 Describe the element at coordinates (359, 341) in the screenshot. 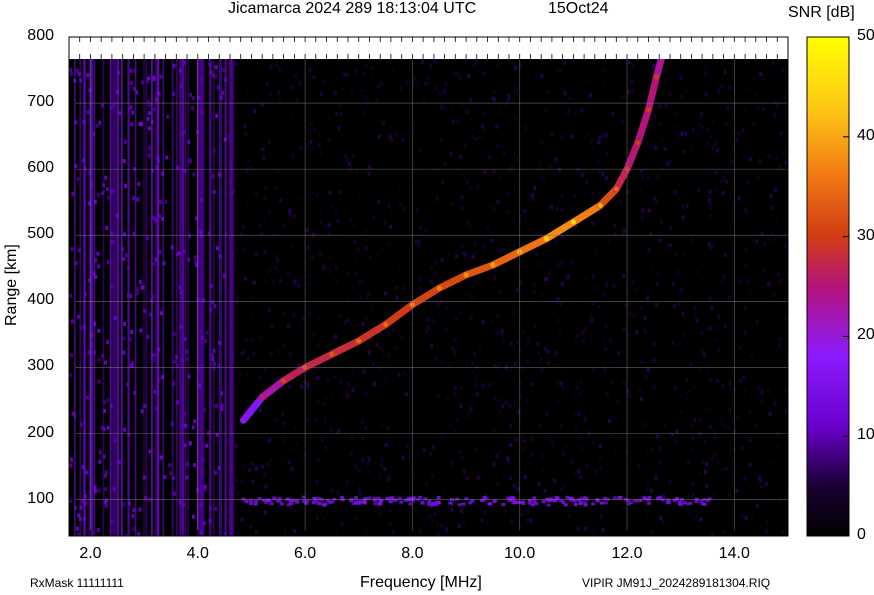

I see `echo-trace-point` at that location.